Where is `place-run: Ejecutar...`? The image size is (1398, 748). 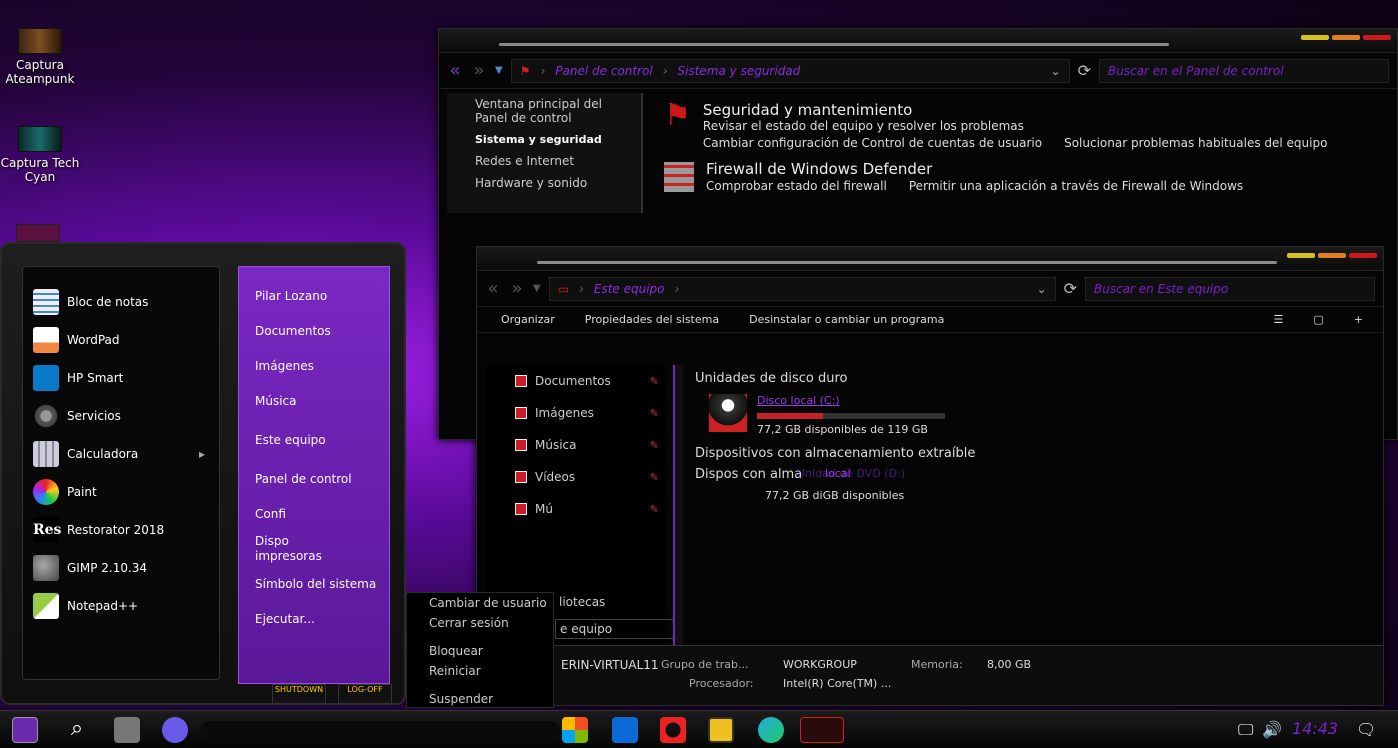
place-run: Ejecutar... is located at coordinates (277, 619).